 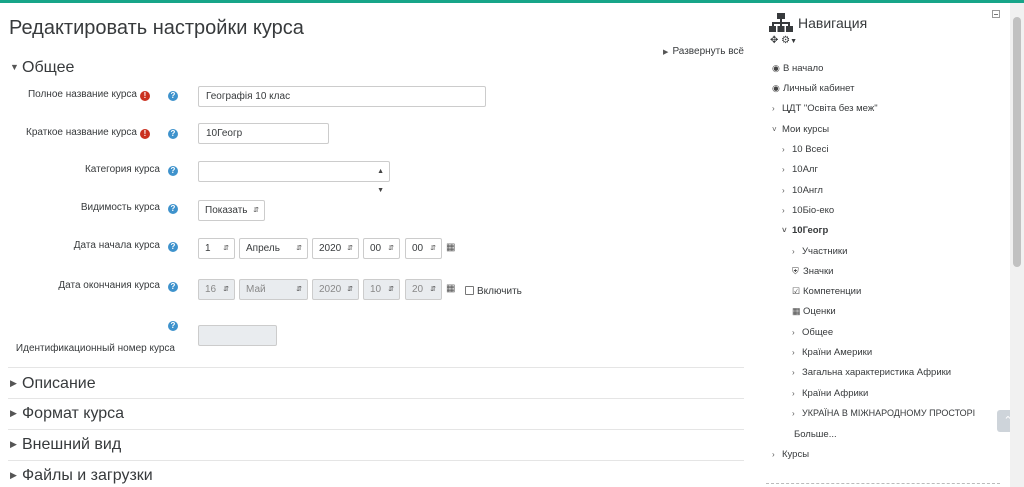 I want to click on nav-item-section-label: Загальна характеристика Африки, so click(x=877, y=372).